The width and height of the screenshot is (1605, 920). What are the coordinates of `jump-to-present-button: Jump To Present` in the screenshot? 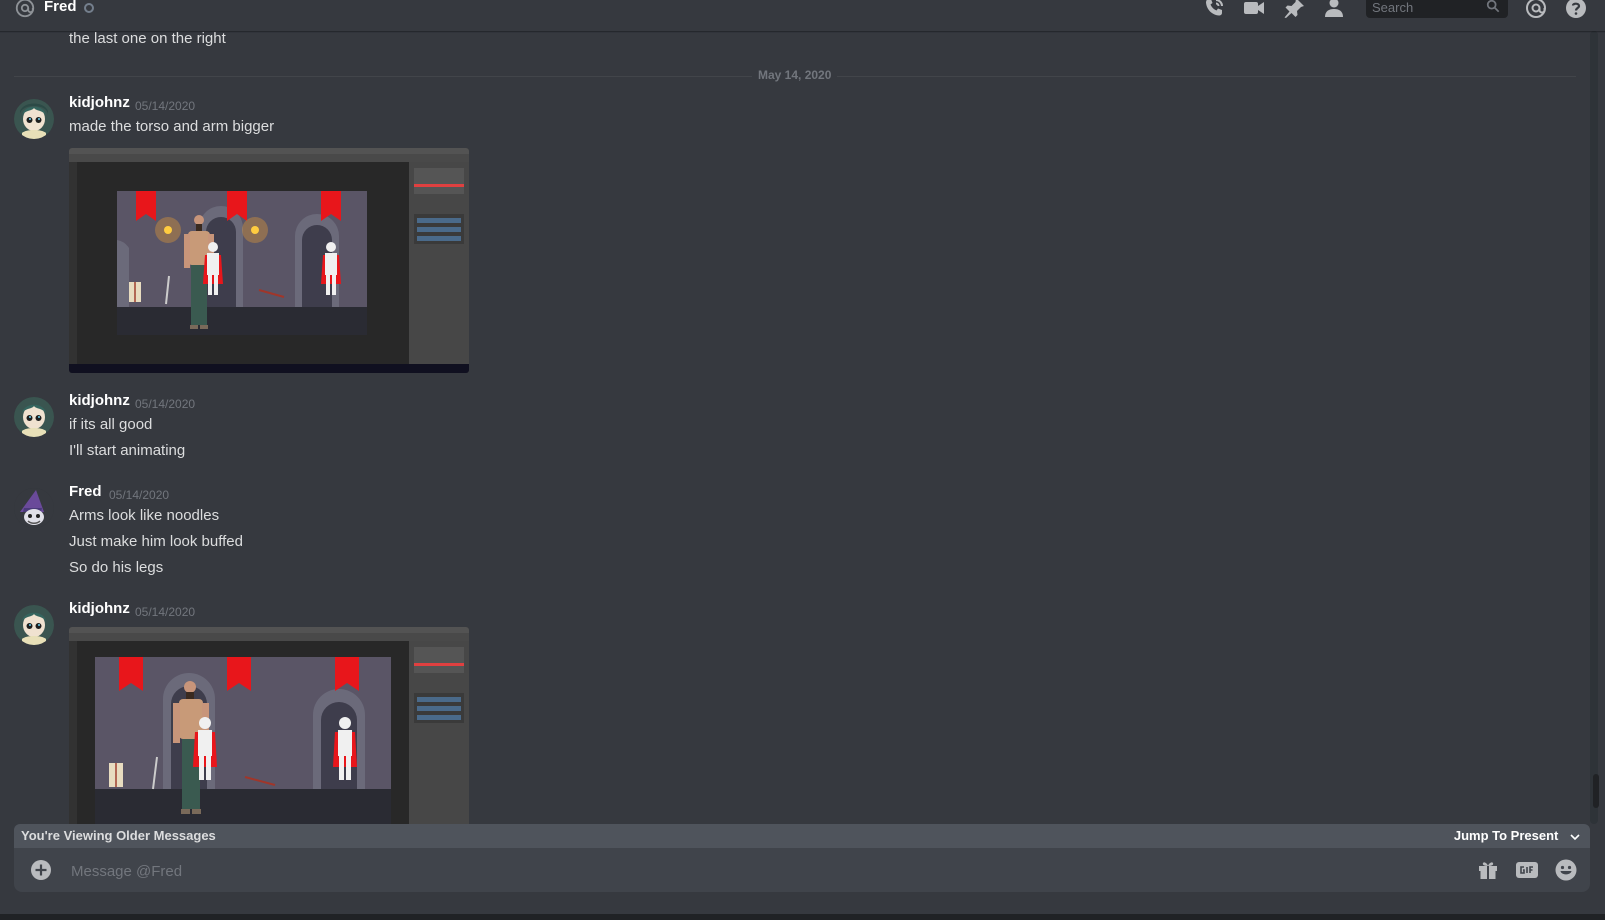 It's located at (1517, 835).